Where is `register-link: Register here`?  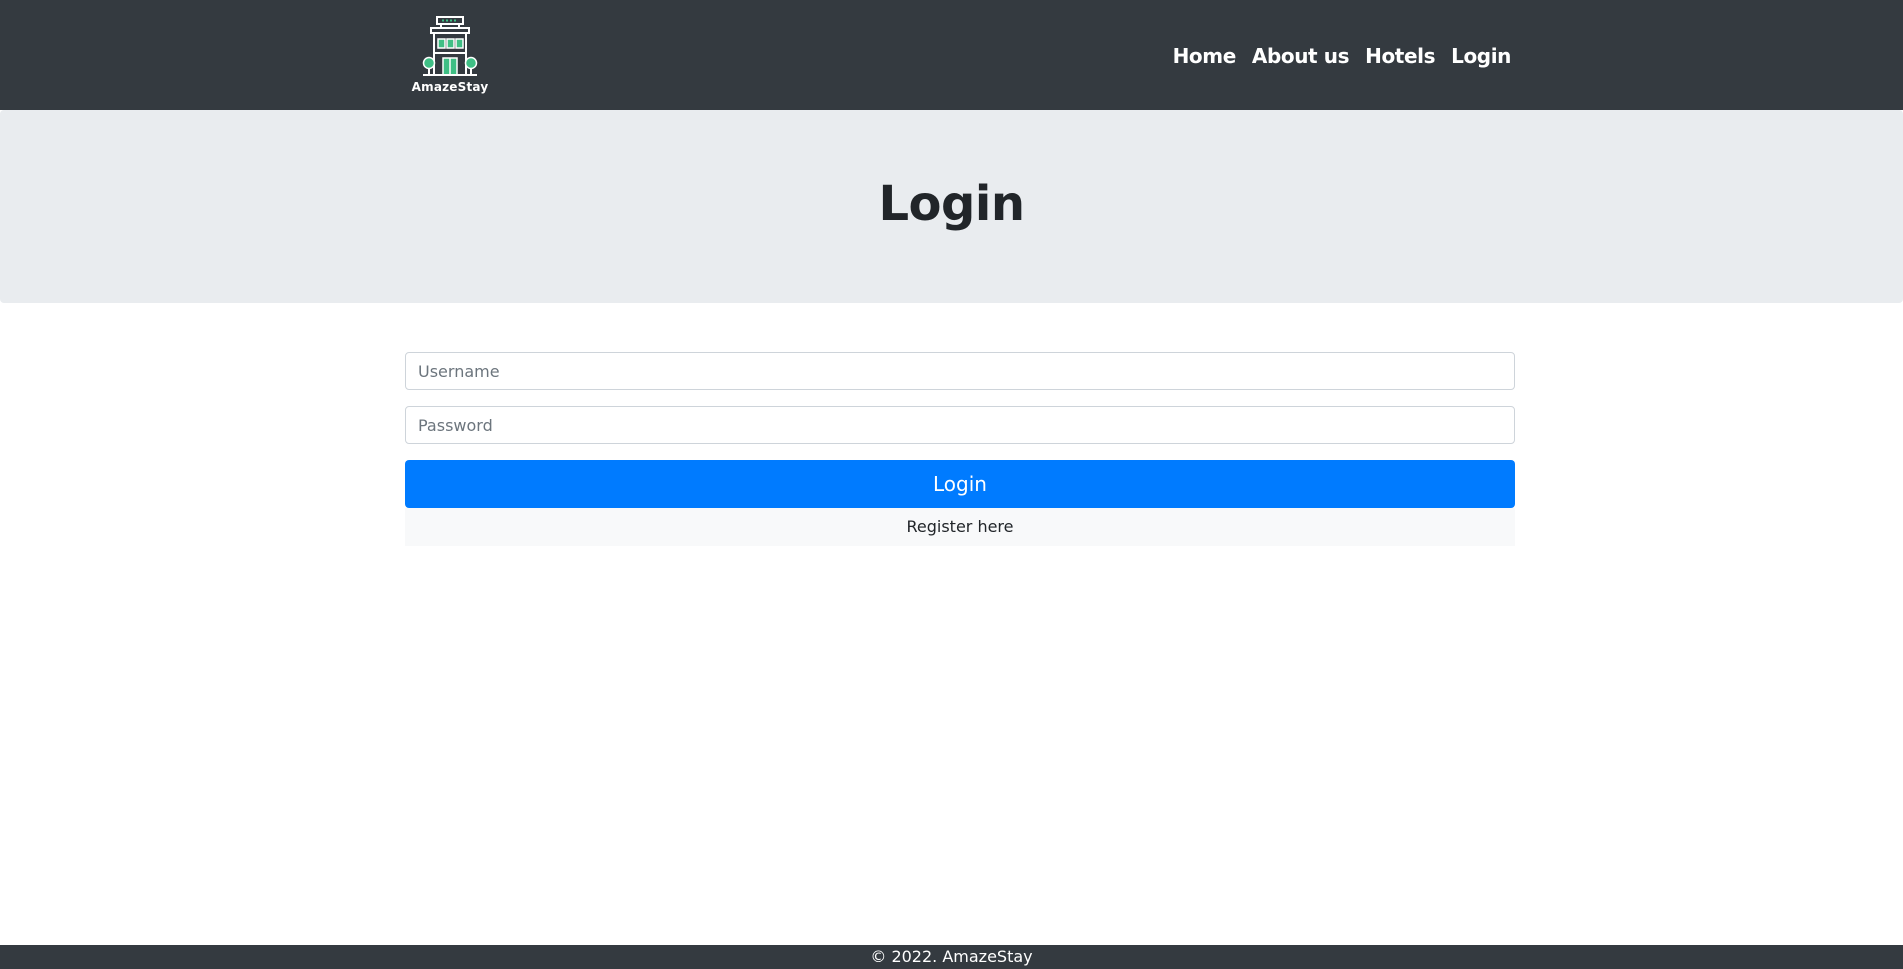 register-link: Register here is located at coordinates (960, 527).